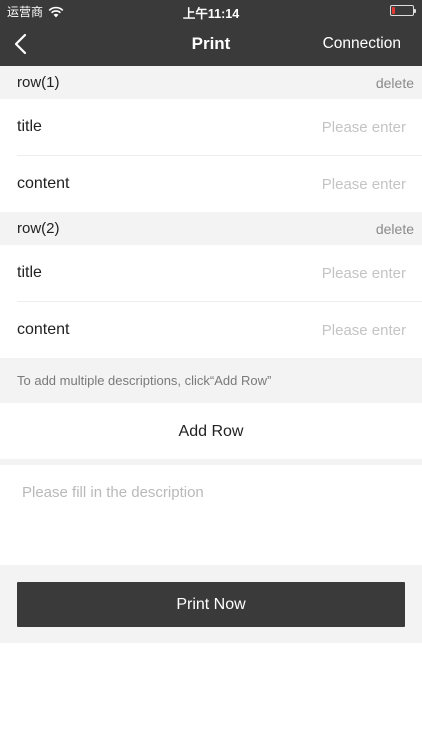 The width and height of the screenshot is (422, 750). Describe the element at coordinates (38, 82) in the screenshot. I see `row-header-label: row(1)` at that location.